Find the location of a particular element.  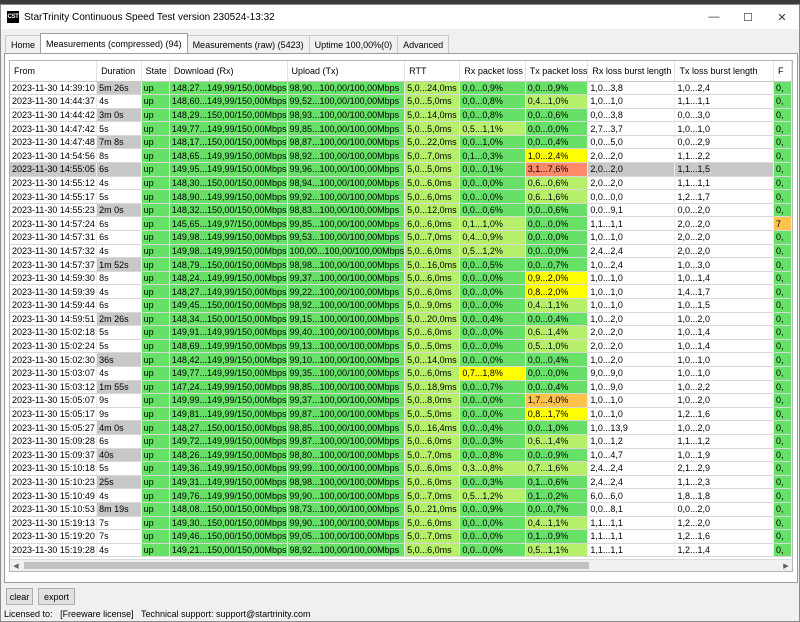

tab-advanced: Advanced is located at coordinates (423, 44).